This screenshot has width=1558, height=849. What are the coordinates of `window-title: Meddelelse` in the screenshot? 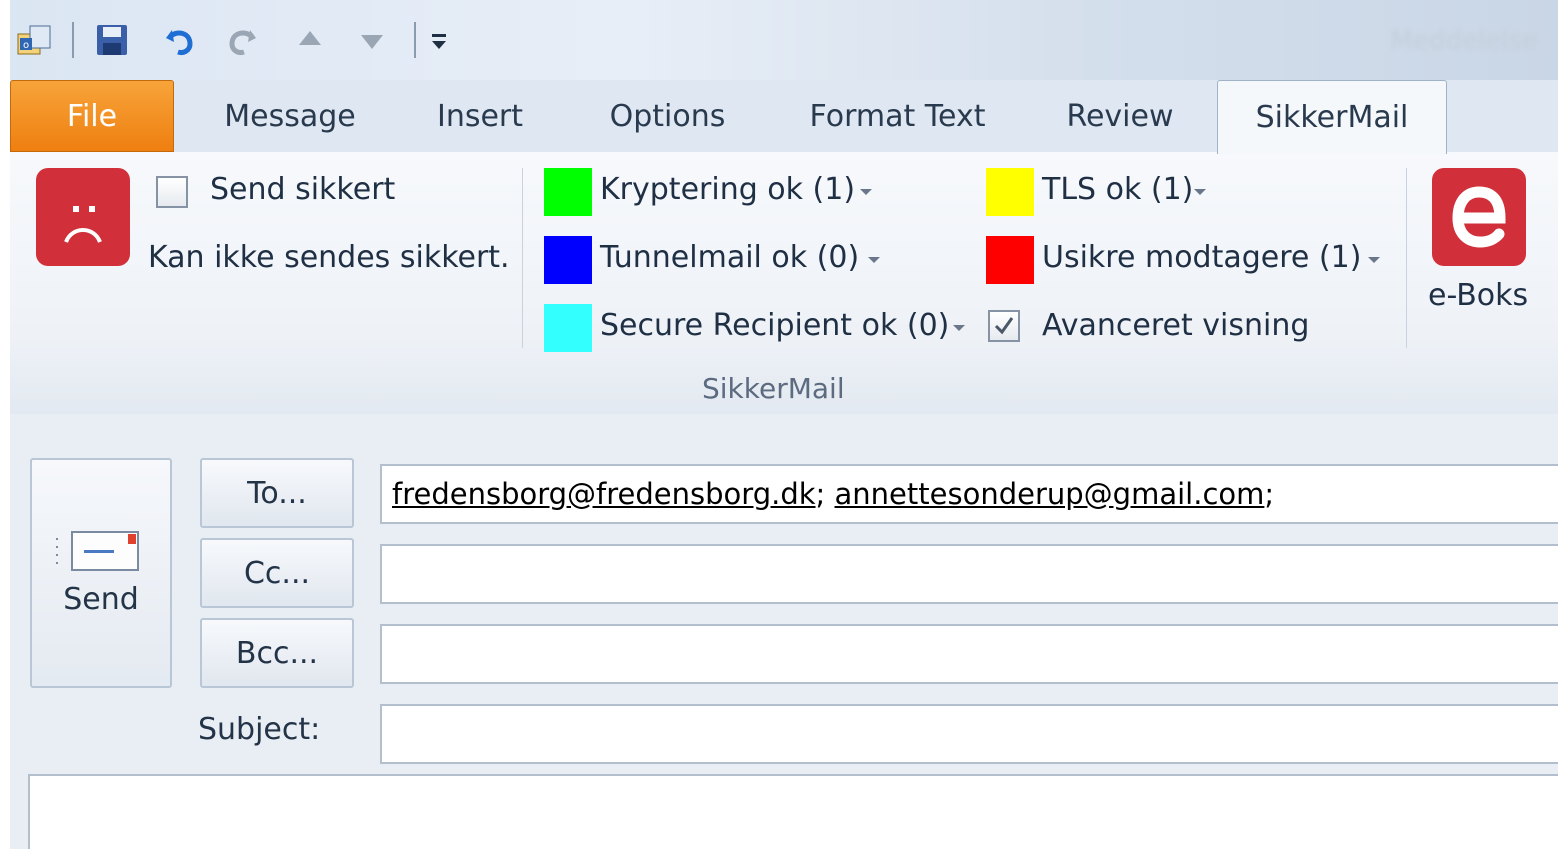 It's located at (1464, 41).